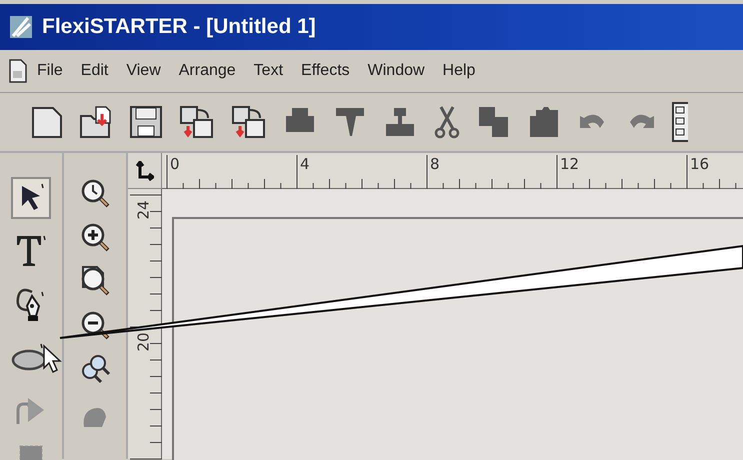  What do you see at coordinates (396, 71) in the screenshot?
I see `menu-item: Window` at bounding box center [396, 71].